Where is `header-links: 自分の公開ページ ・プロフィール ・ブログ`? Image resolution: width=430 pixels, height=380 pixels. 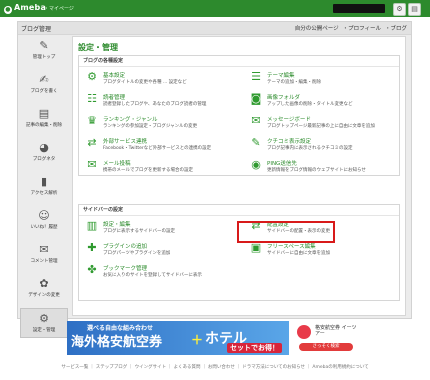
header-links: 自分の公開ページ ・プロフィール ・ブログ is located at coordinates (349, 28).